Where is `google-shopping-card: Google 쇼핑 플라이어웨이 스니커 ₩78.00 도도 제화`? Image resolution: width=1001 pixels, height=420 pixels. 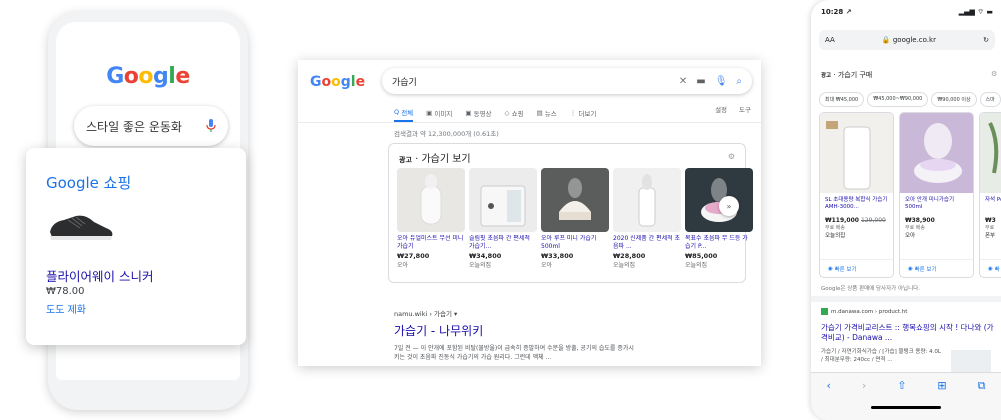
google-shopping-card: Google 쇼핑 플라이어웨이 스니커 ₩78.00 도도 제화 is located at coordinates (136, 246).